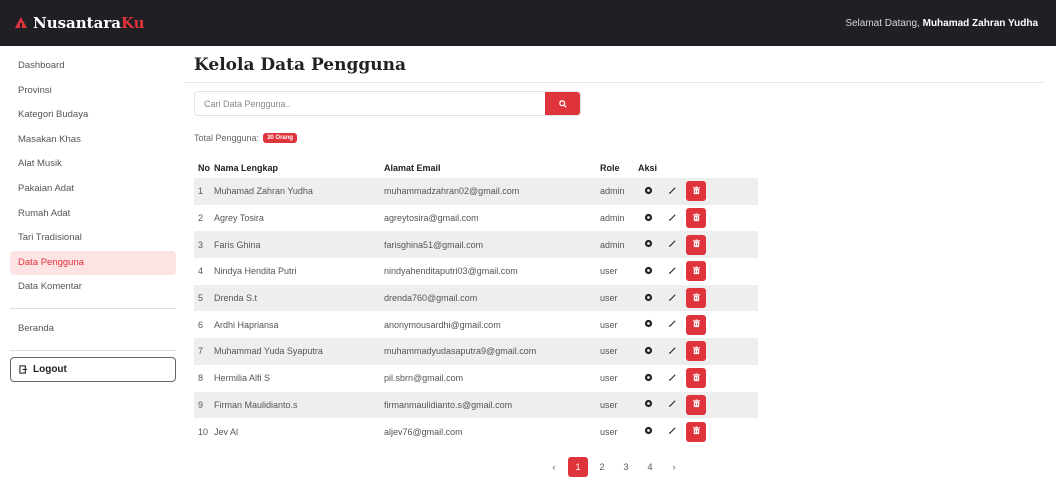  I want to click on cell-no: 2, so click(201, 218).